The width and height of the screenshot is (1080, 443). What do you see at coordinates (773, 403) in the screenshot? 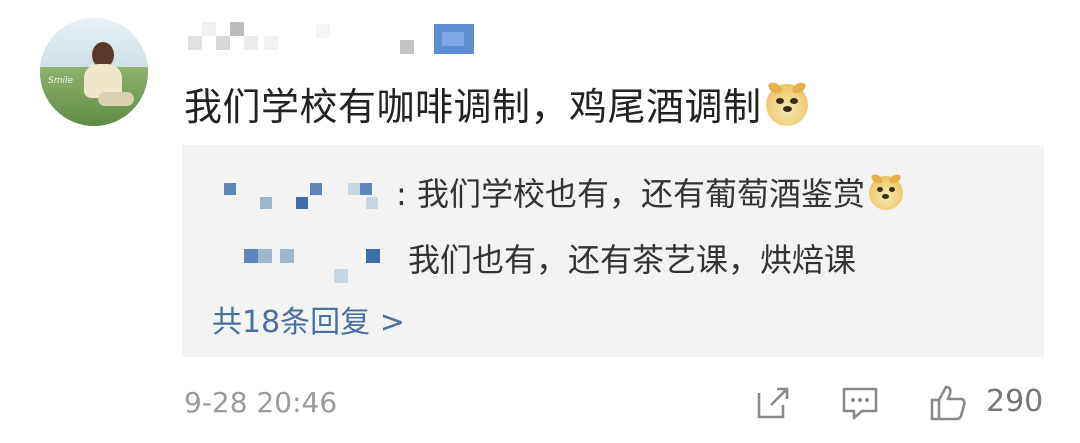
I see `share-icon` at bounding box center [773, 403].